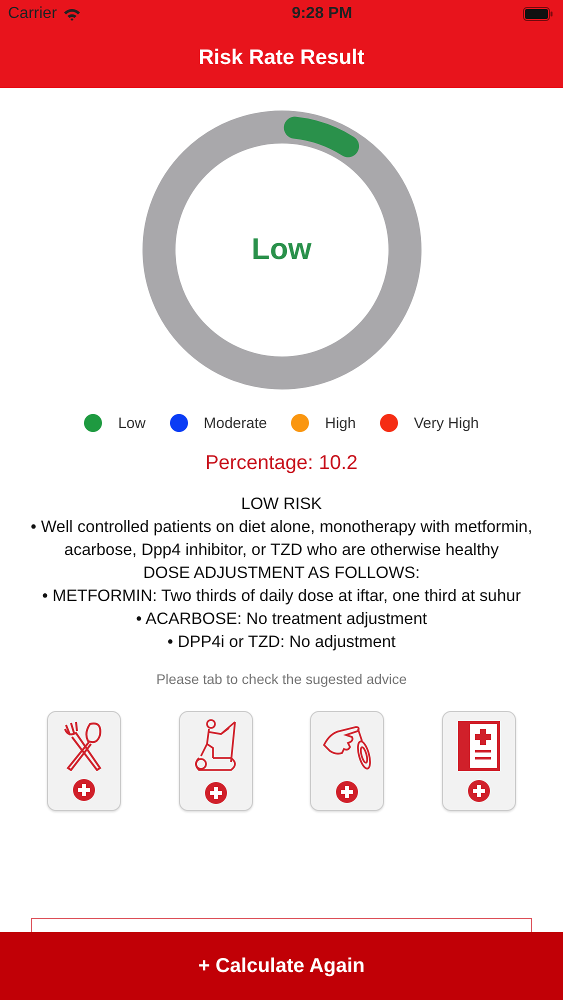 The width and height of the screenshot is (563, 1000). Describe the element at coordinates (281, 573) in the screenshot. I see `advice-text: DOSE ADJUSTMENT AS FOLLOWS:` at that location.